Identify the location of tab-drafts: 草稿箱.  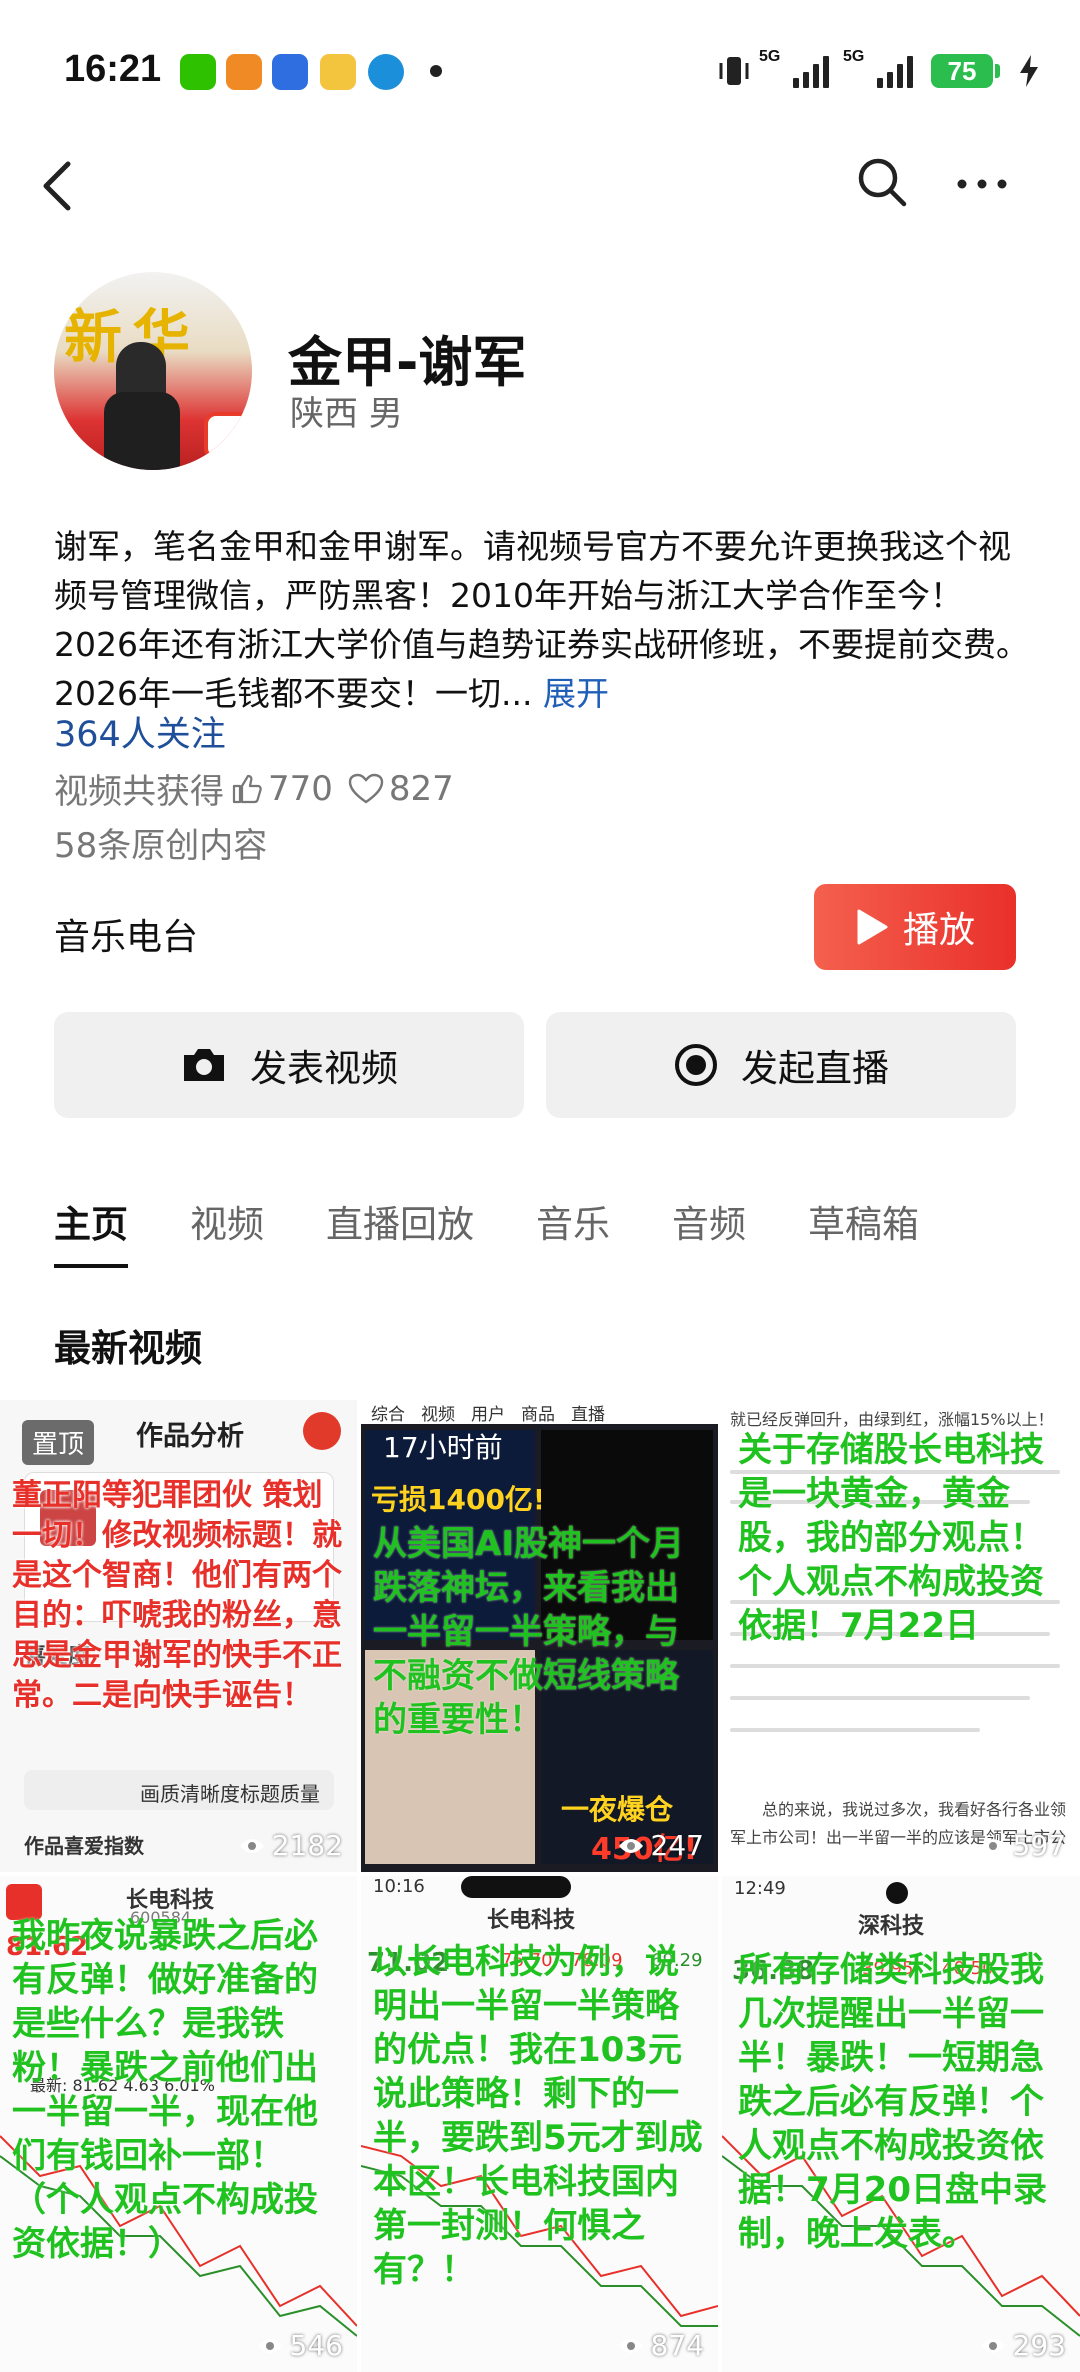
(863, 1221).